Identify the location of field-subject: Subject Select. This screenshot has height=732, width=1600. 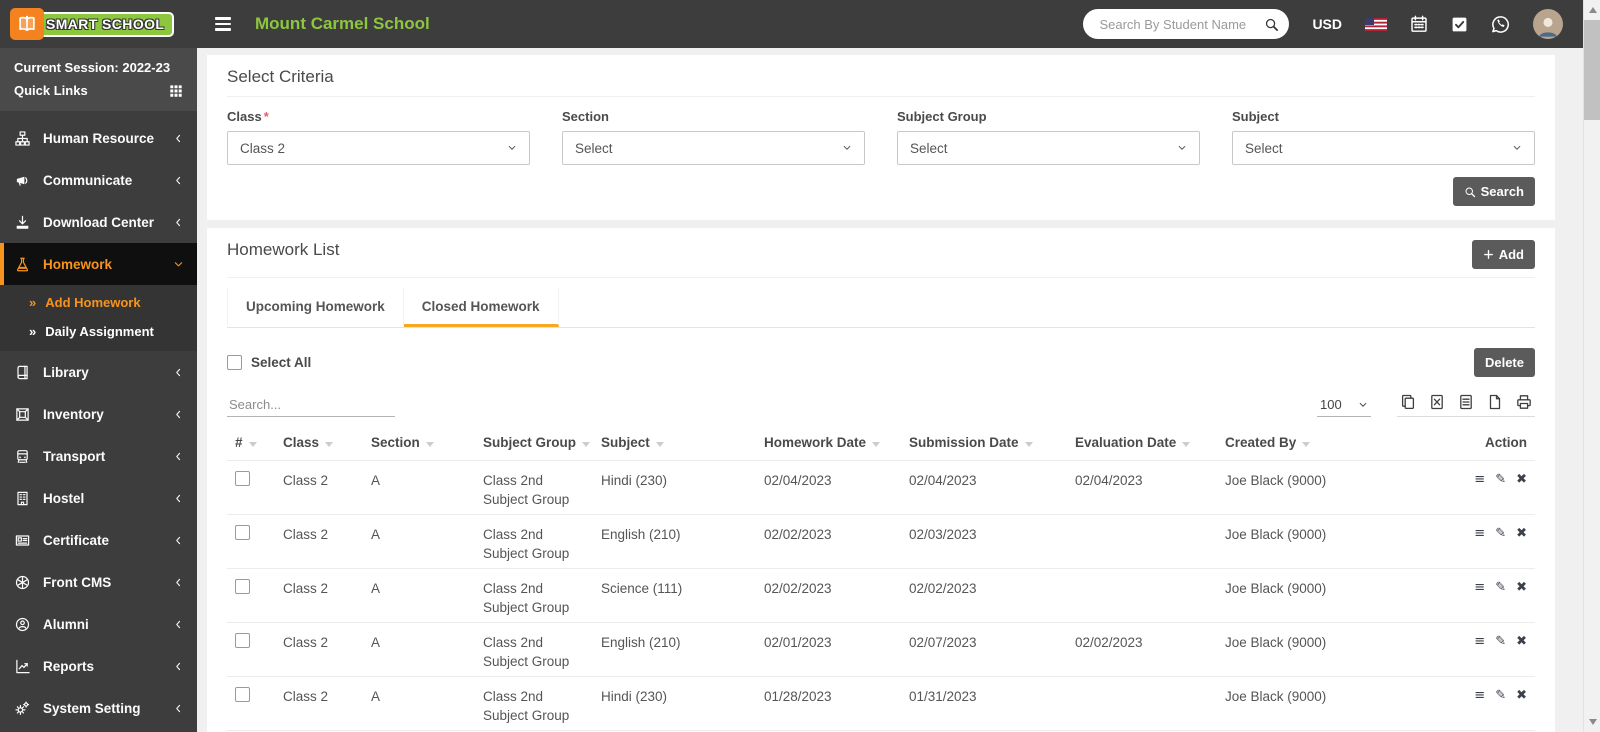
(1383, 137).